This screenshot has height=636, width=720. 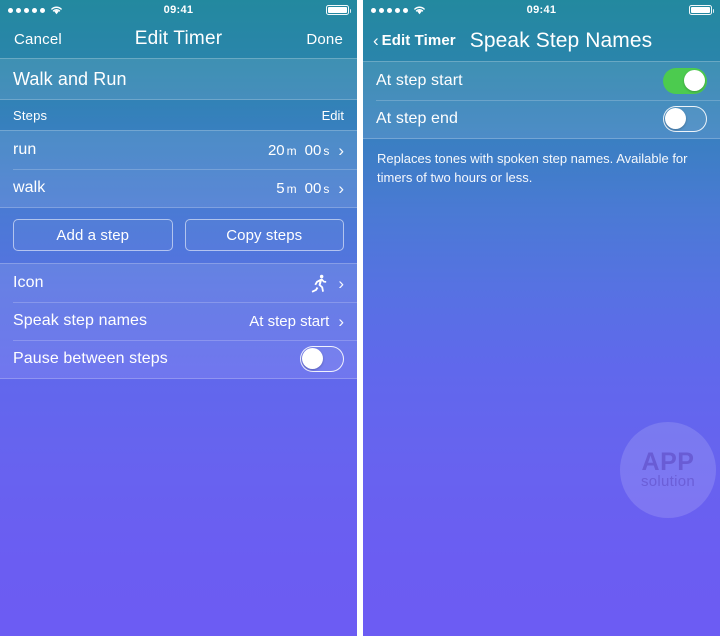 What do you see at coordinates (80, 320) in the screenshot?
I see `speak-step-names-label: Speak step names` at bounding box center [80, 320].